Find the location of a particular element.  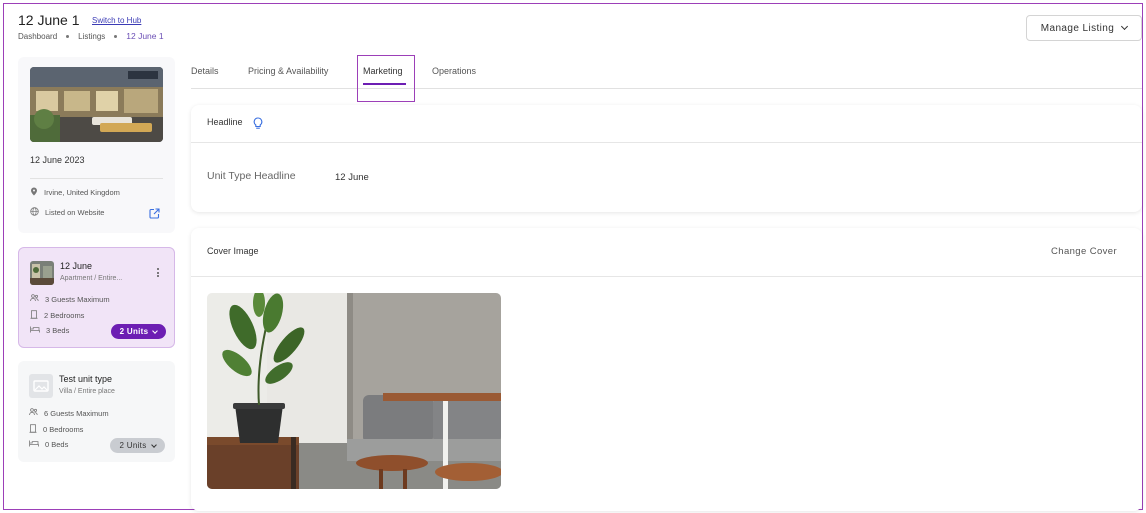

location-row: Irvine, United Kingdom is located at coordinates (75, 192).